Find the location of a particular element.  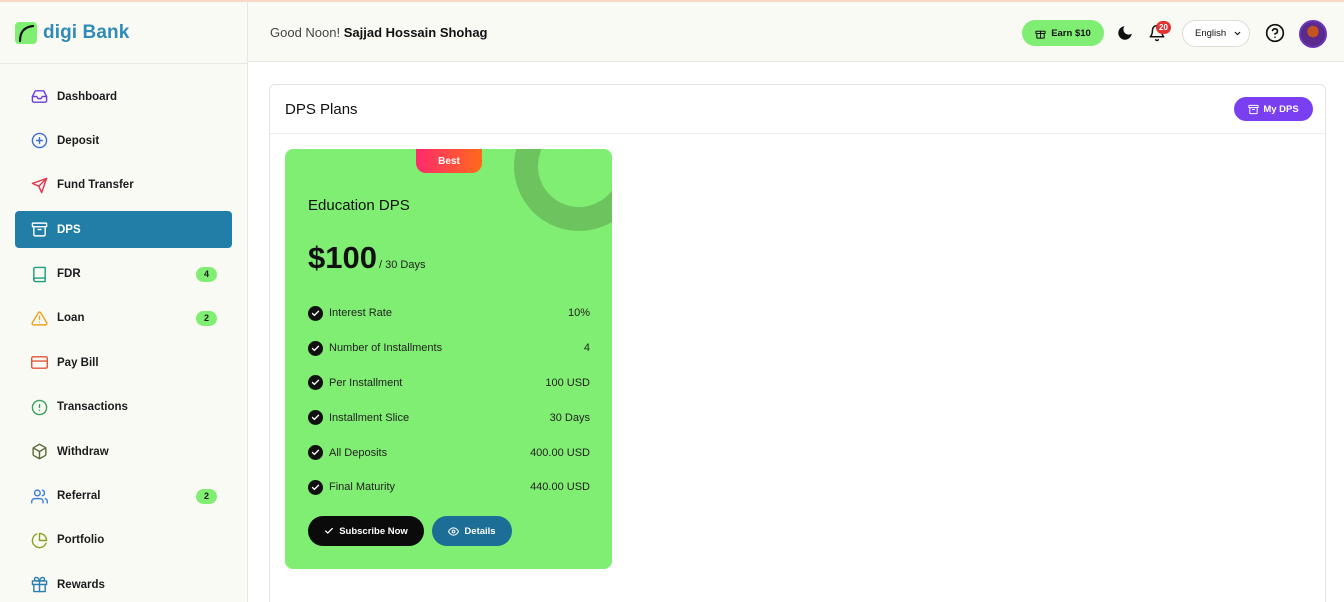

feature-row: All Deposits 400.00 USD is located at coordinates (449, 452).